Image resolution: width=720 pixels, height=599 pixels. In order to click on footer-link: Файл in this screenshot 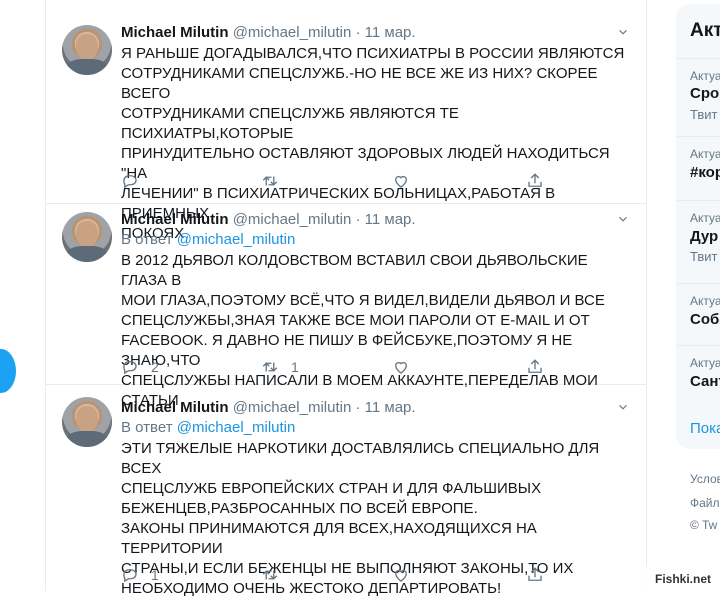, I will do `click(705, 503)`.